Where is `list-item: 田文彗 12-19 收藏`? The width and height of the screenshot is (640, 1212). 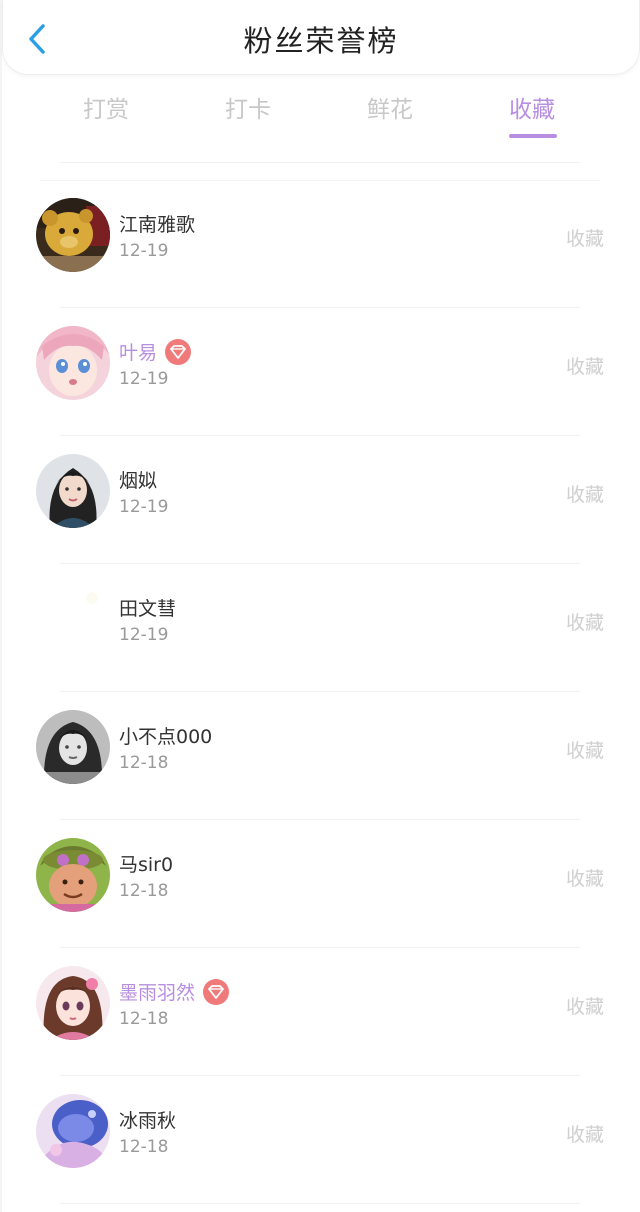
list-item: 田文彗 12-19 收藏 is located at coordinates (320, 628).